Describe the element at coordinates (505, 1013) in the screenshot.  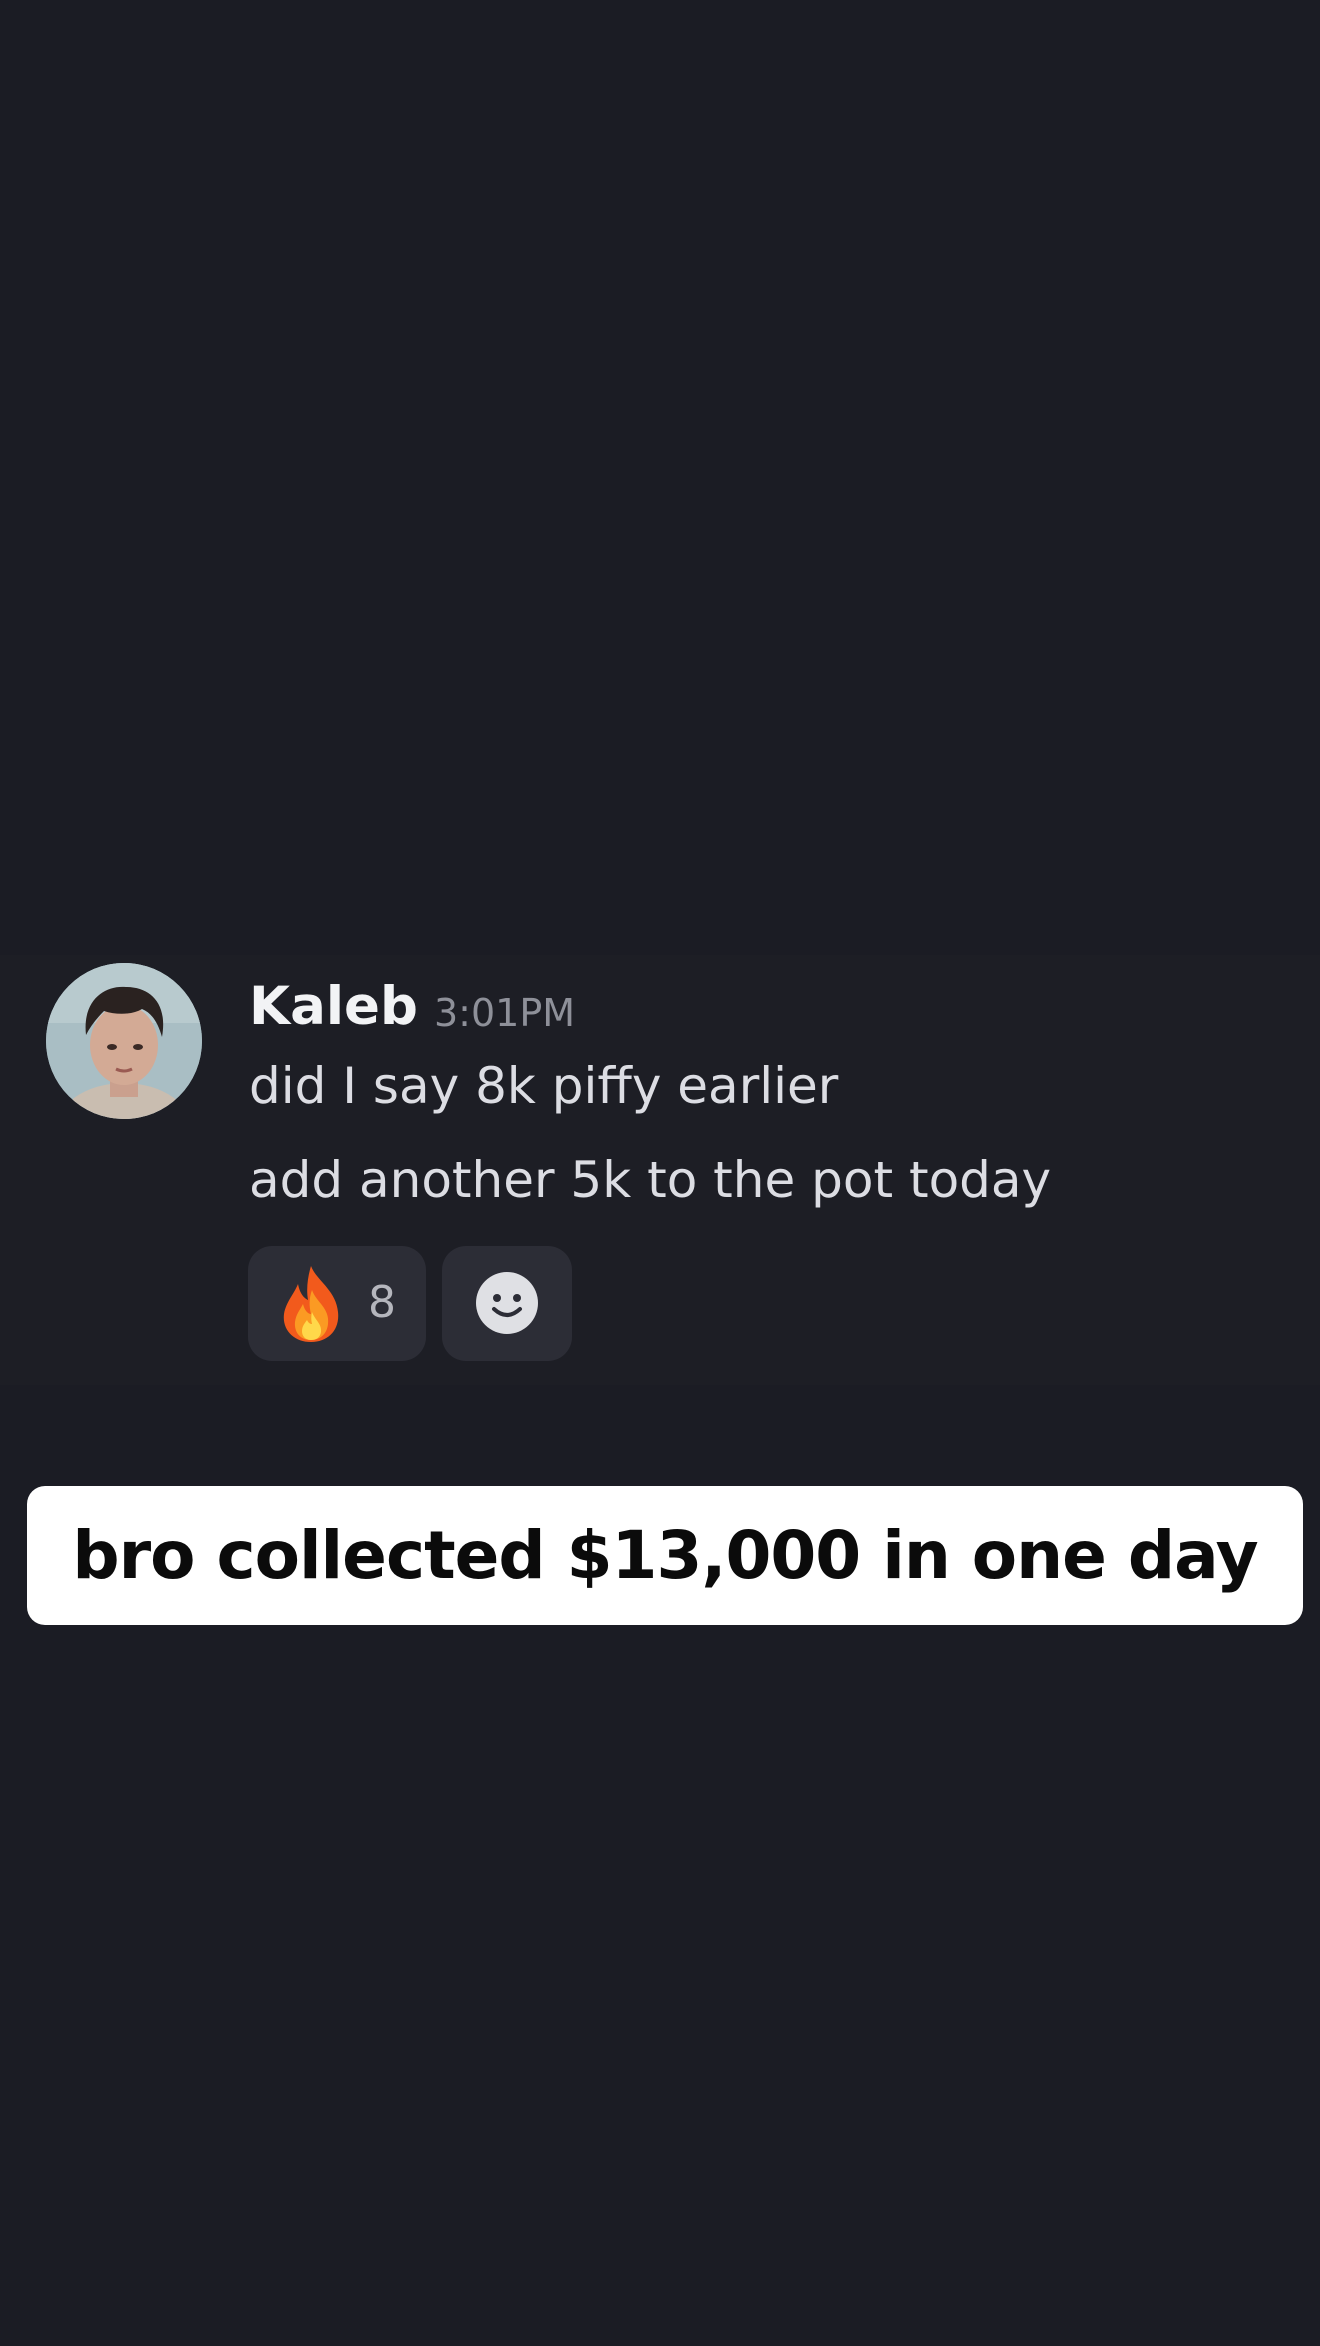
I see `message-timestamp: 3:01PM` at that location.